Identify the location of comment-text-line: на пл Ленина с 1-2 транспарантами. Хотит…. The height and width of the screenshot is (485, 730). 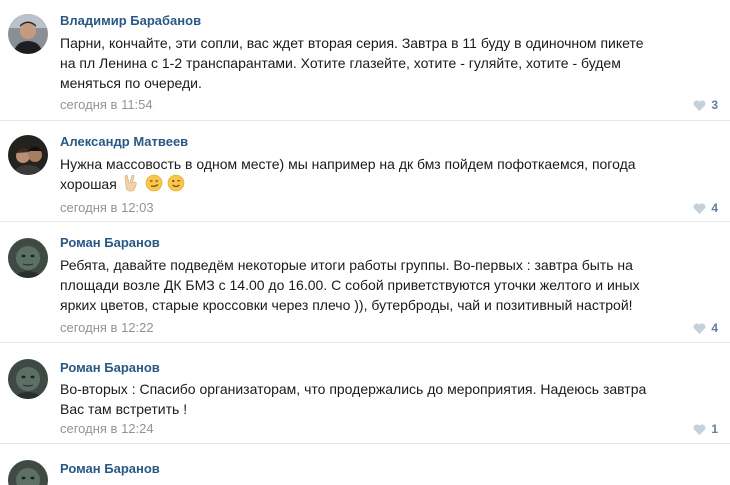
(340, 63).